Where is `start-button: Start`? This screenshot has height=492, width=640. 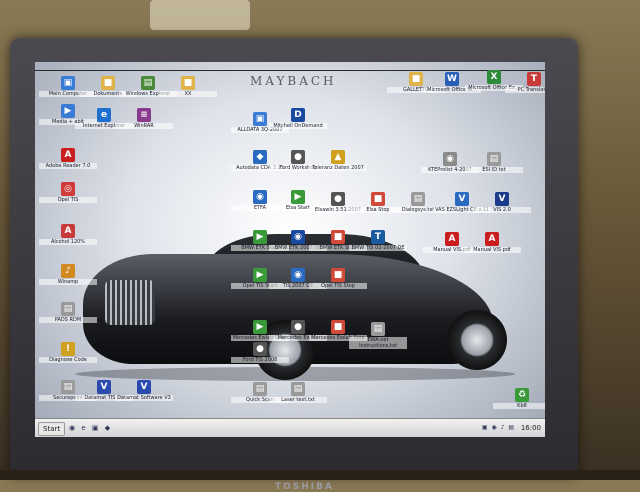
start-button: Start is located at coordinates (52, 429).